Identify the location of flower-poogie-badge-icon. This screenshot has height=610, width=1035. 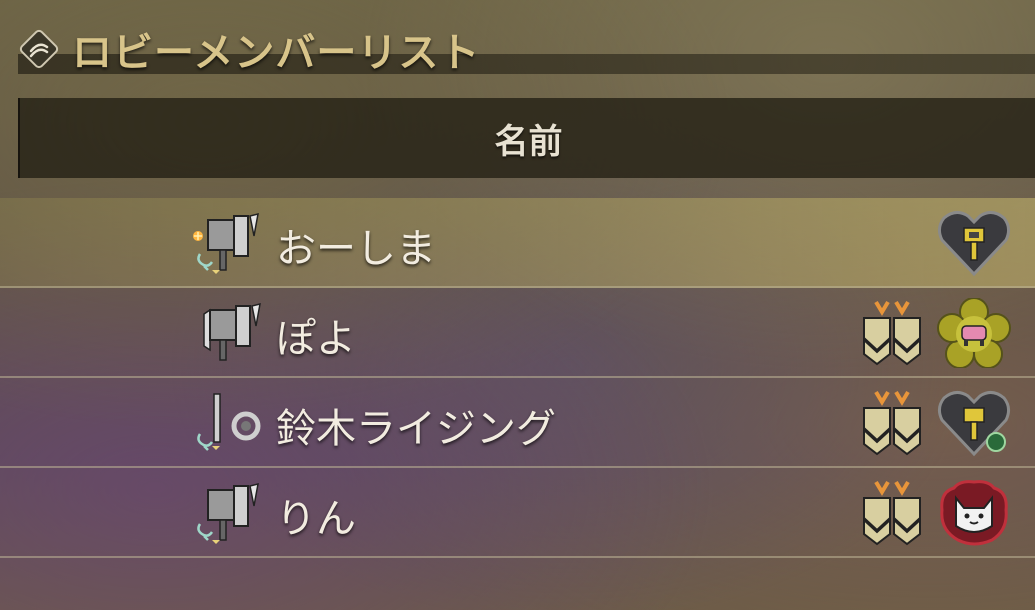
(974, 333).